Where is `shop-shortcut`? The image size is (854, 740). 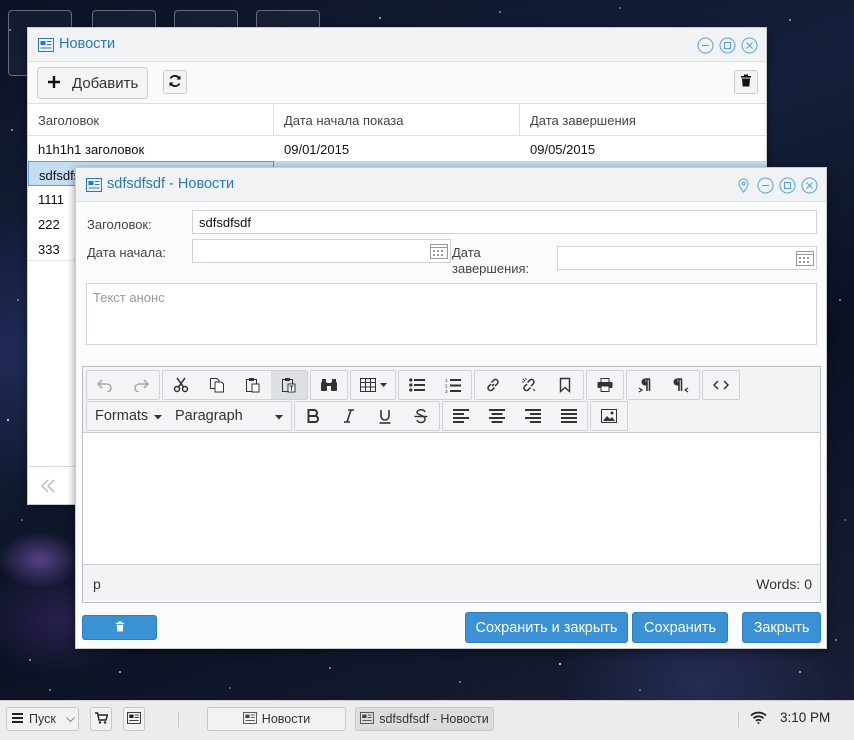 shop-shortcut is located at coordinates (101, 719).